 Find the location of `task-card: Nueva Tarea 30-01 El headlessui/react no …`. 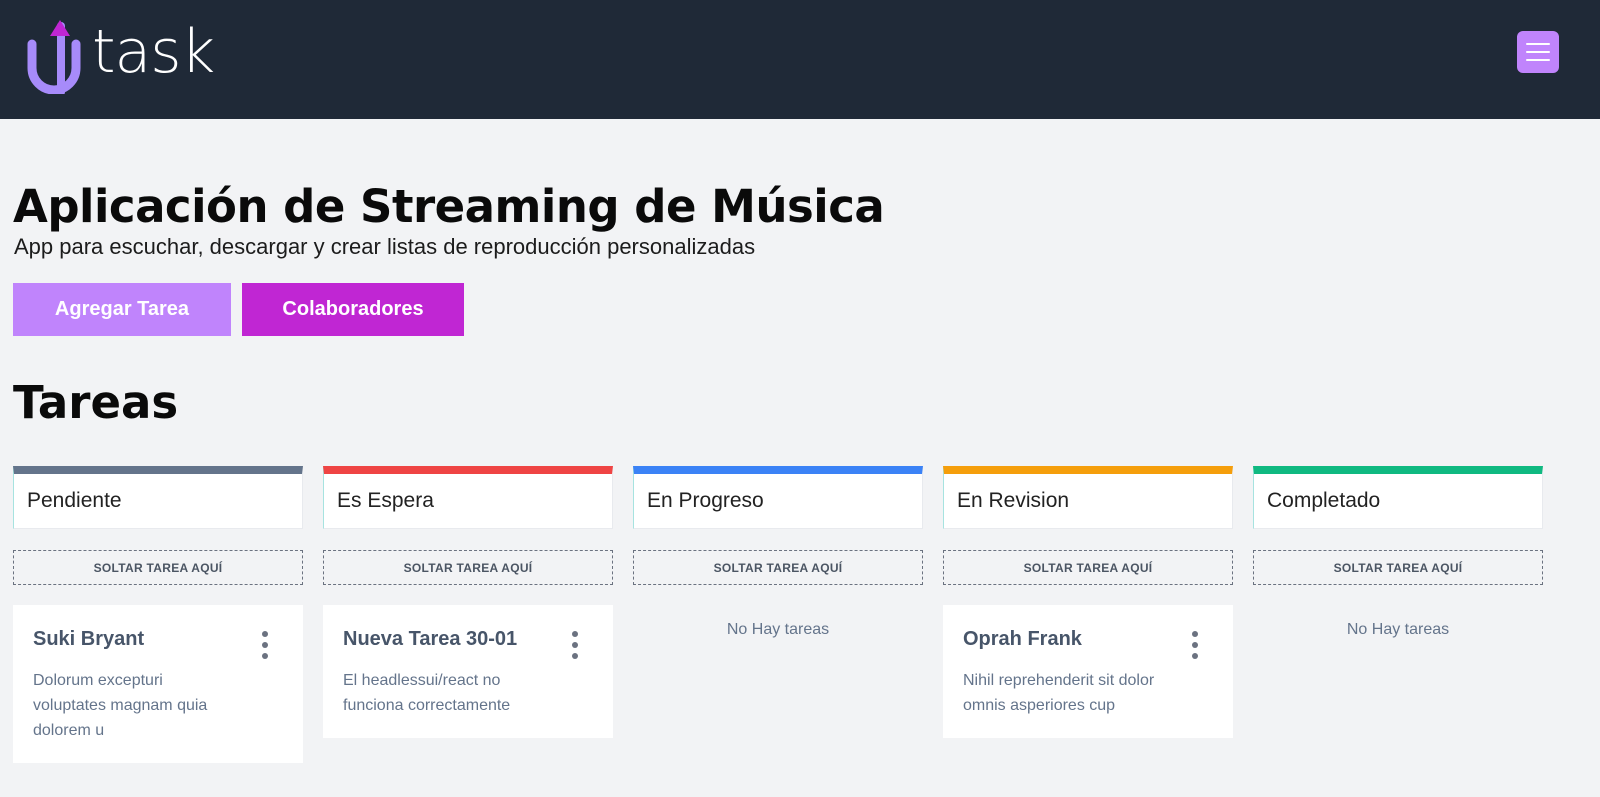

task-card: Nueva Tarea 30-01 El headlessui/react no … is located at coordinates (468, 671).